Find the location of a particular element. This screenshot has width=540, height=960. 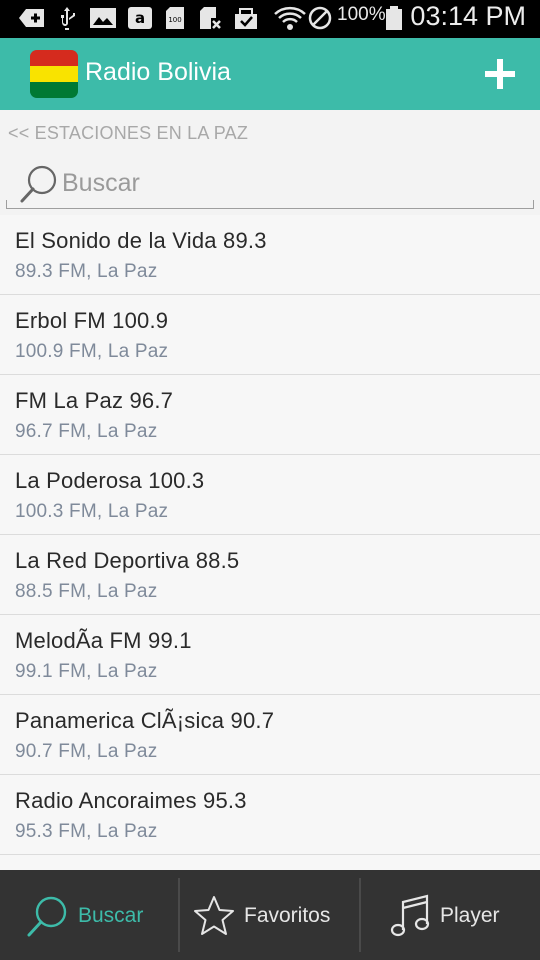

plus-icon is located at coordinates (500, 74).